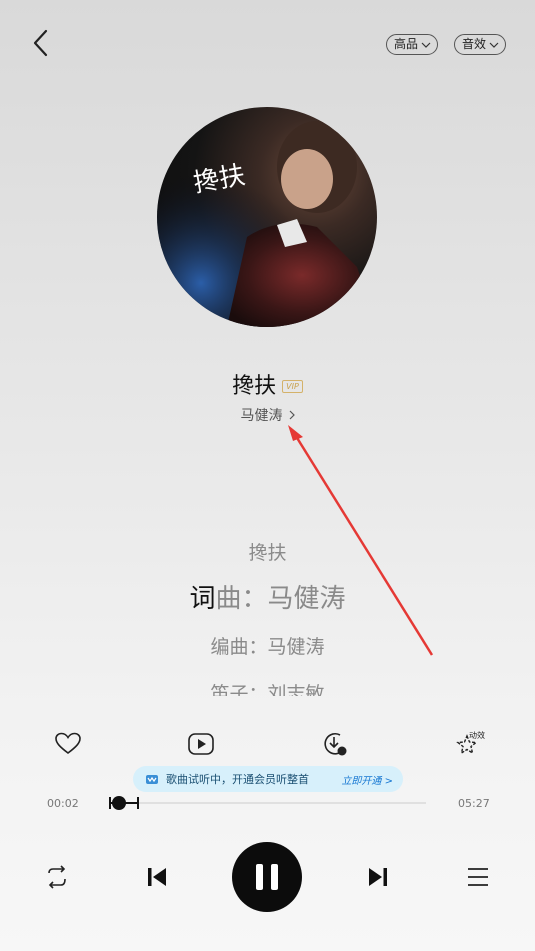 The width and height of the screenshot is (535, 951). Describe the element at coordinates (138, 803) in the screenshot. I see `trial-end-marker` at that location.